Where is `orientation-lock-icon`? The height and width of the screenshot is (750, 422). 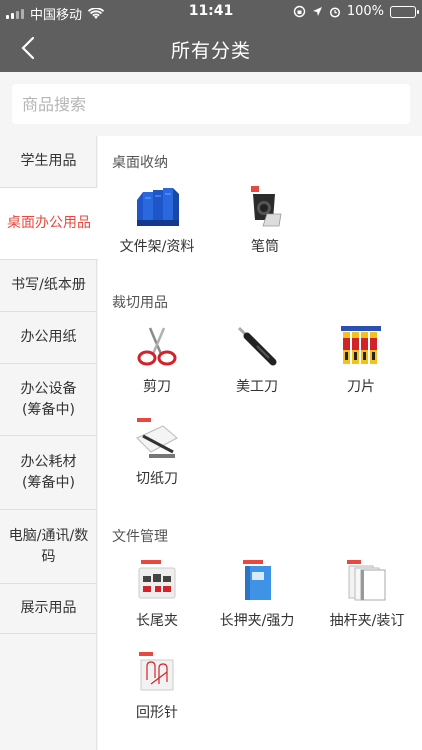 orientation-lock-icon is located at coordinates (299, 11).